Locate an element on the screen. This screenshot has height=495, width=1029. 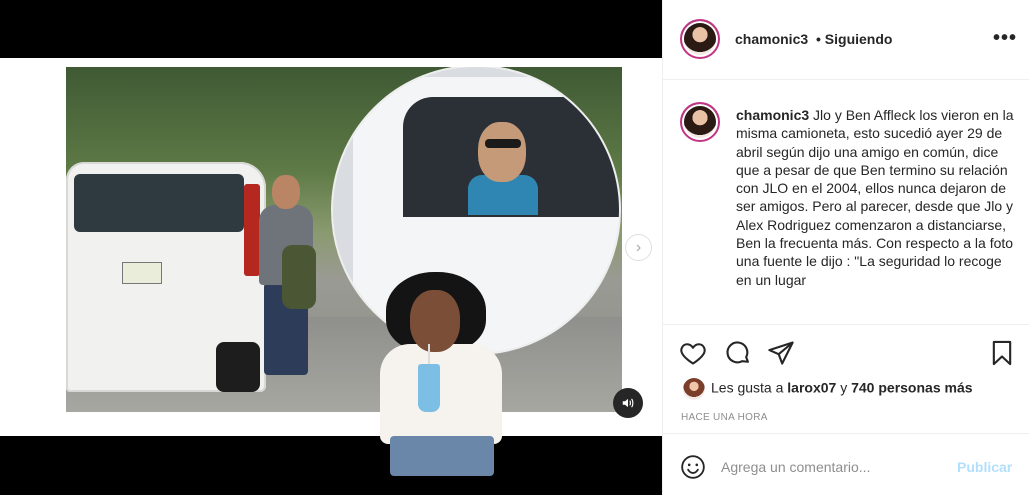
likes-count: 740 personas más is located at coordinates (911, 388).